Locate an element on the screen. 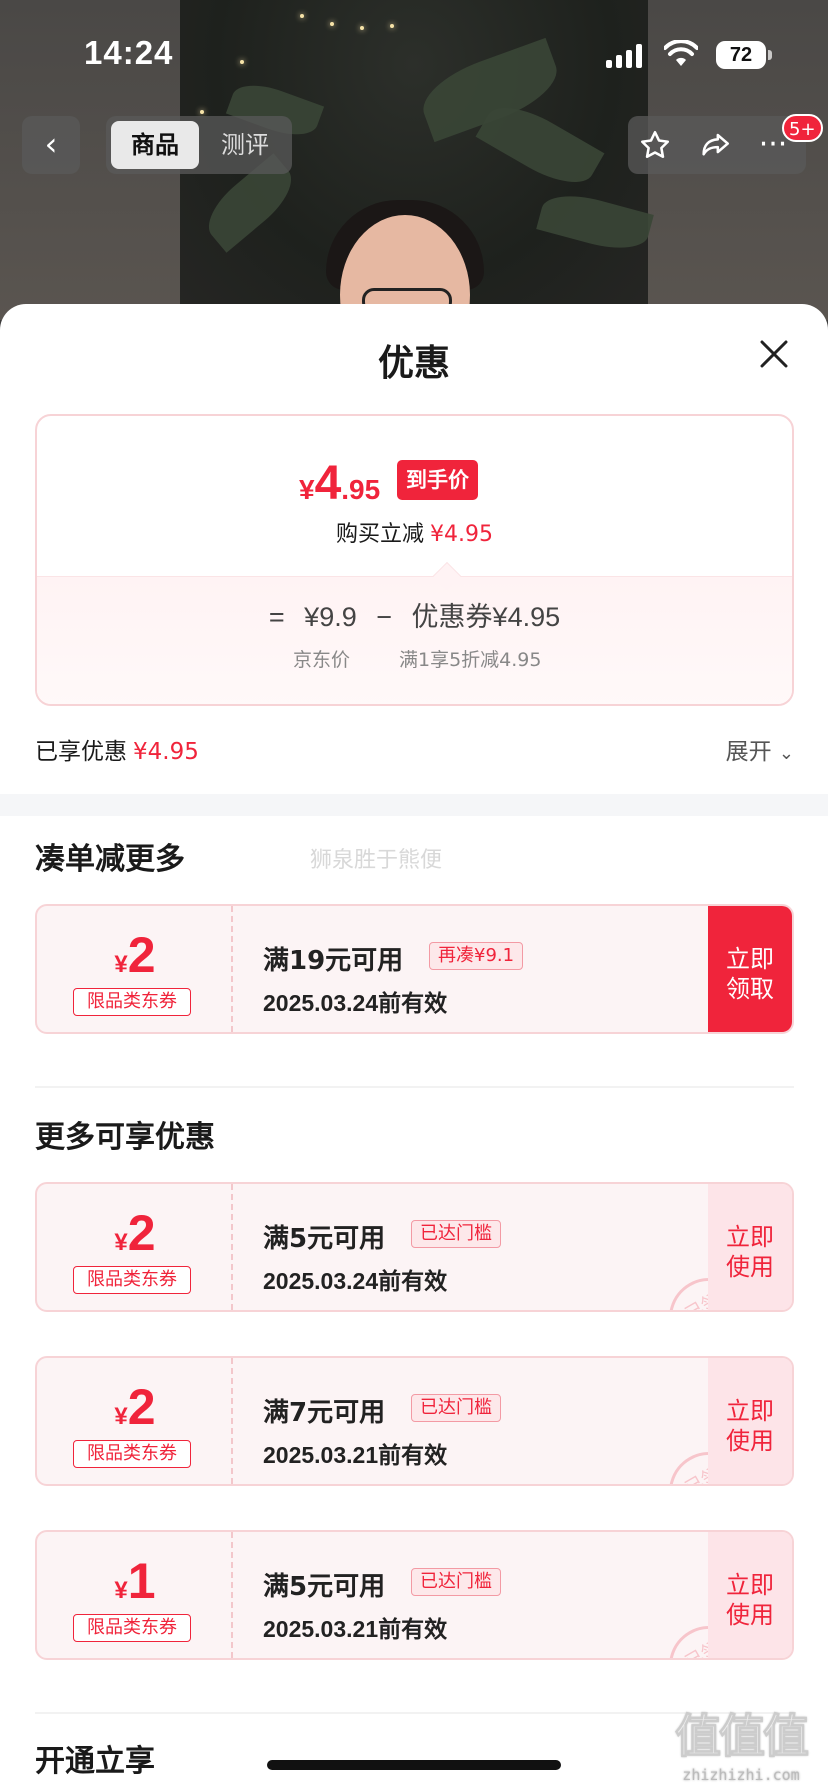 The image size is (828, 1792). collect-coupon-button: 立即 领取 is located at coordinates (750, 969).